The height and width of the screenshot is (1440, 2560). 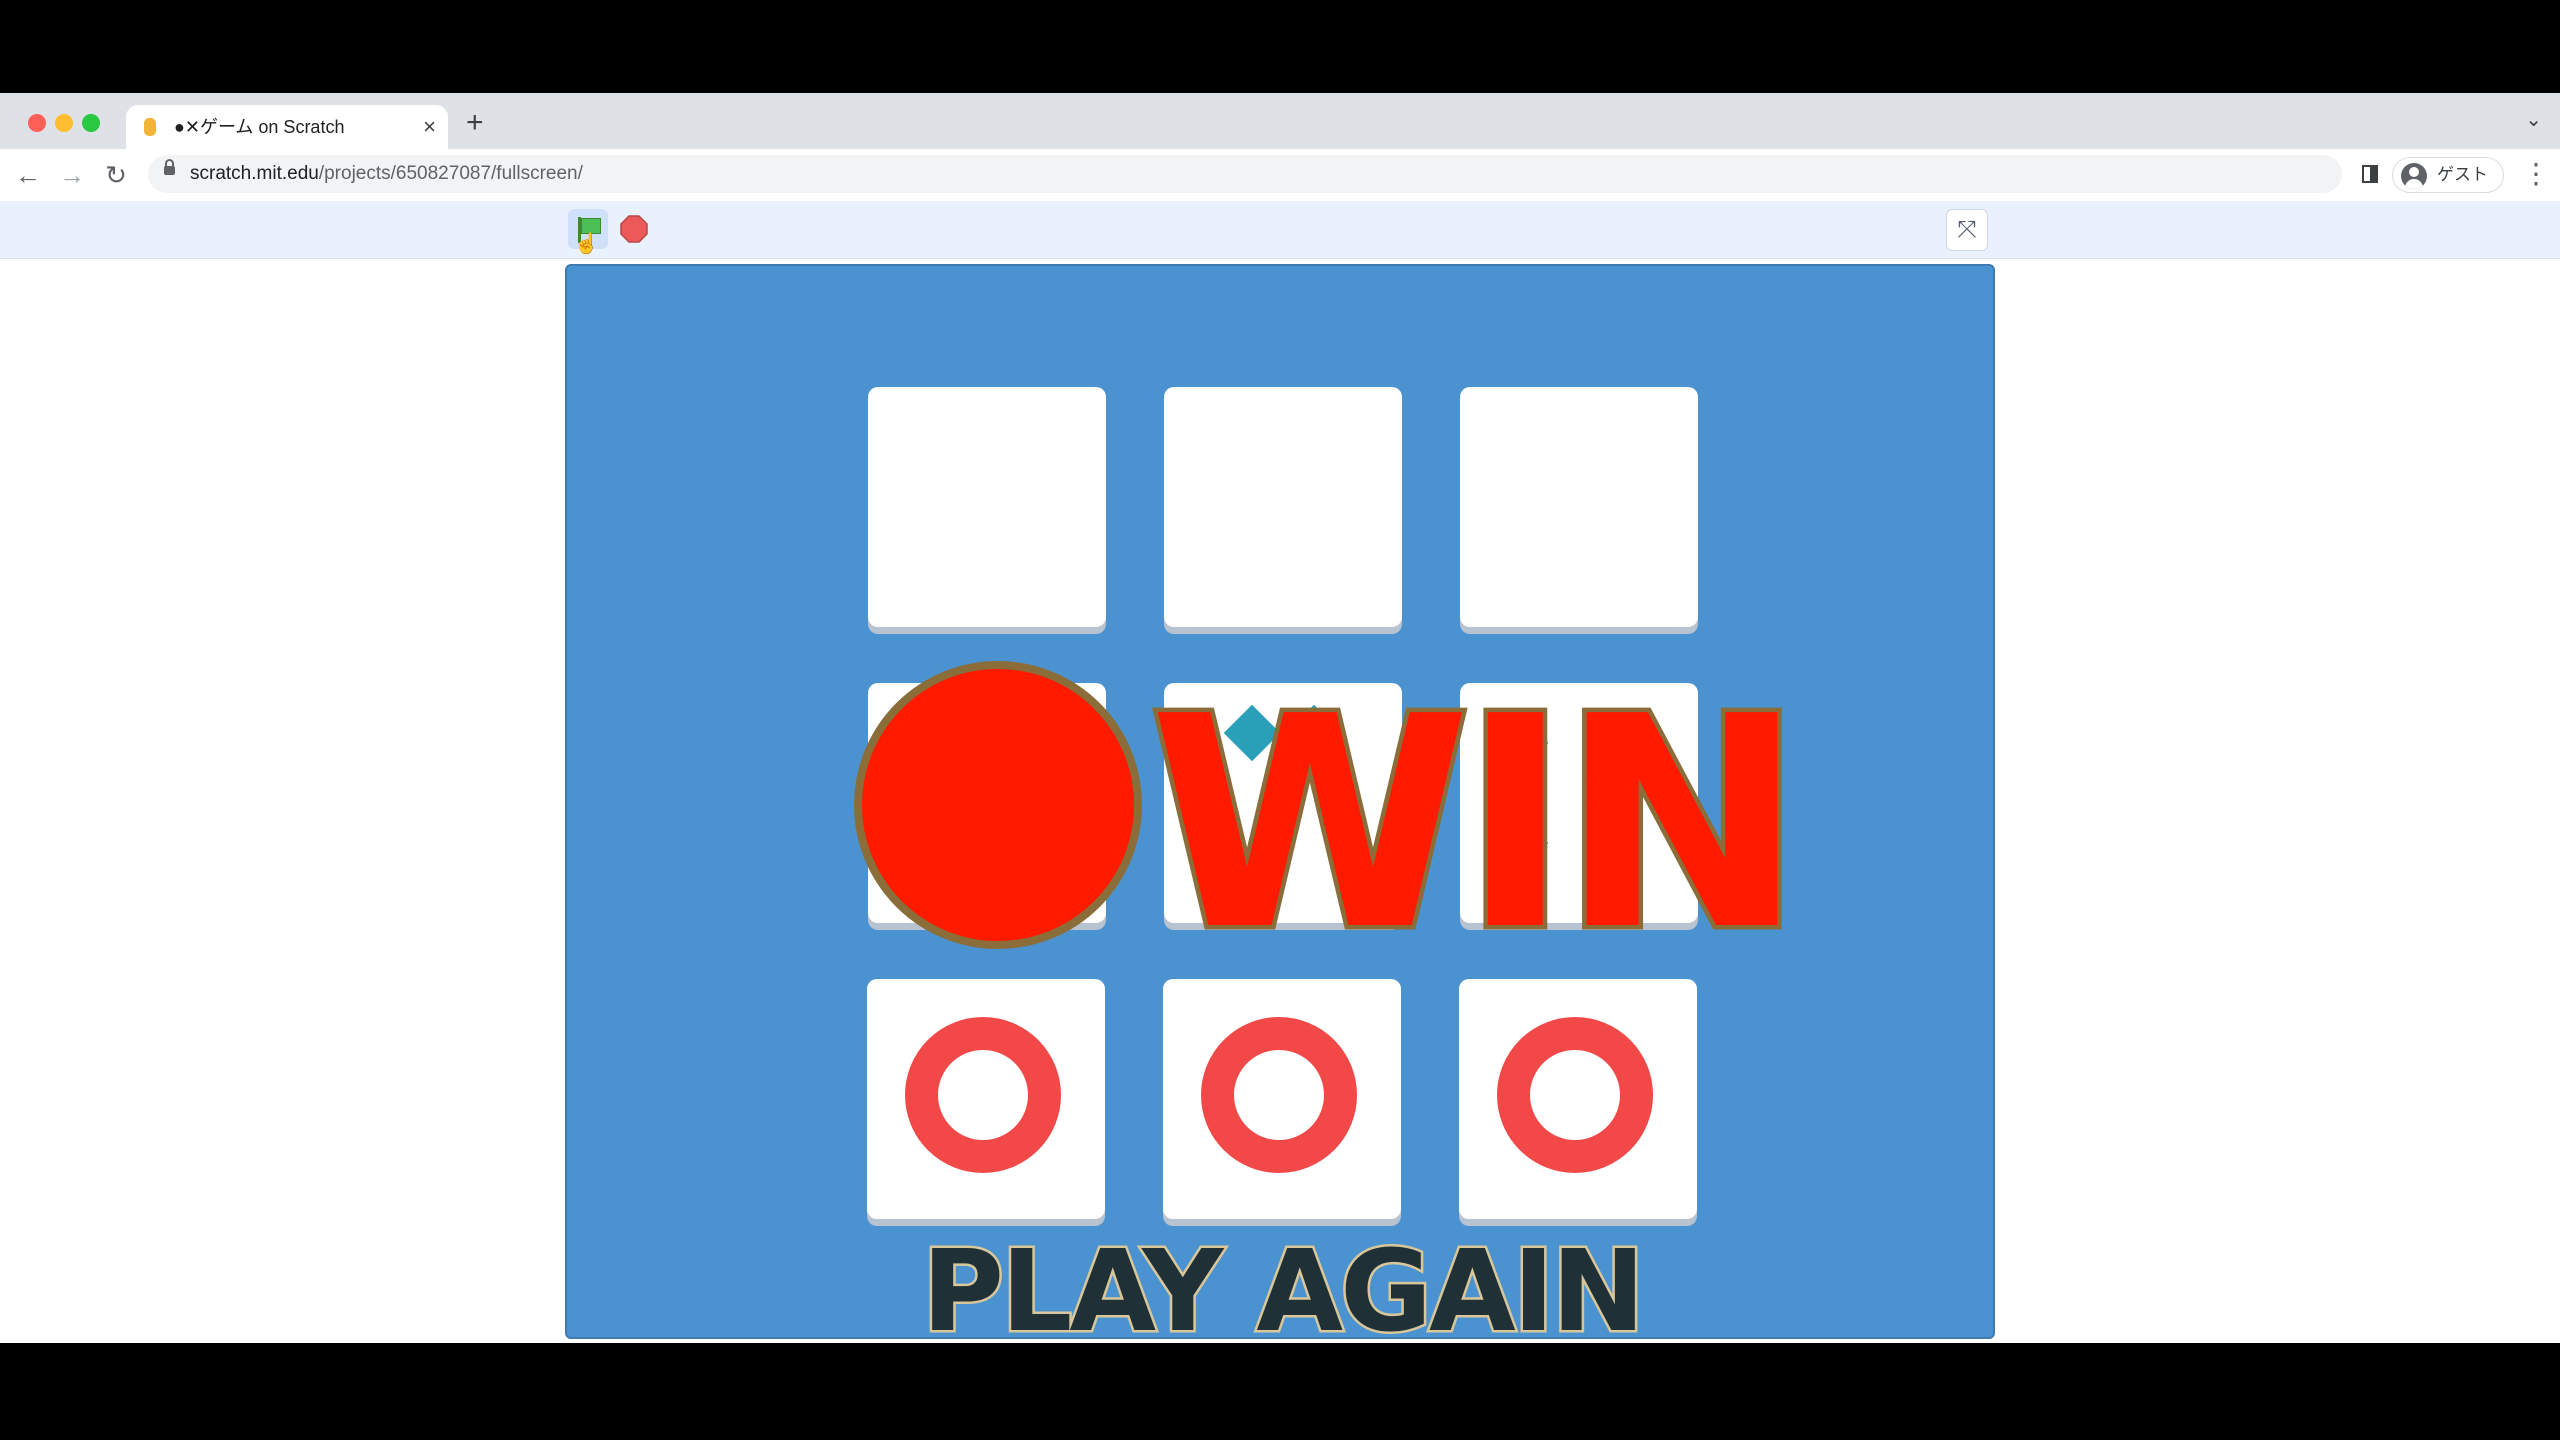 I want to click on maximize-window-button, so click(x=91, y=123).